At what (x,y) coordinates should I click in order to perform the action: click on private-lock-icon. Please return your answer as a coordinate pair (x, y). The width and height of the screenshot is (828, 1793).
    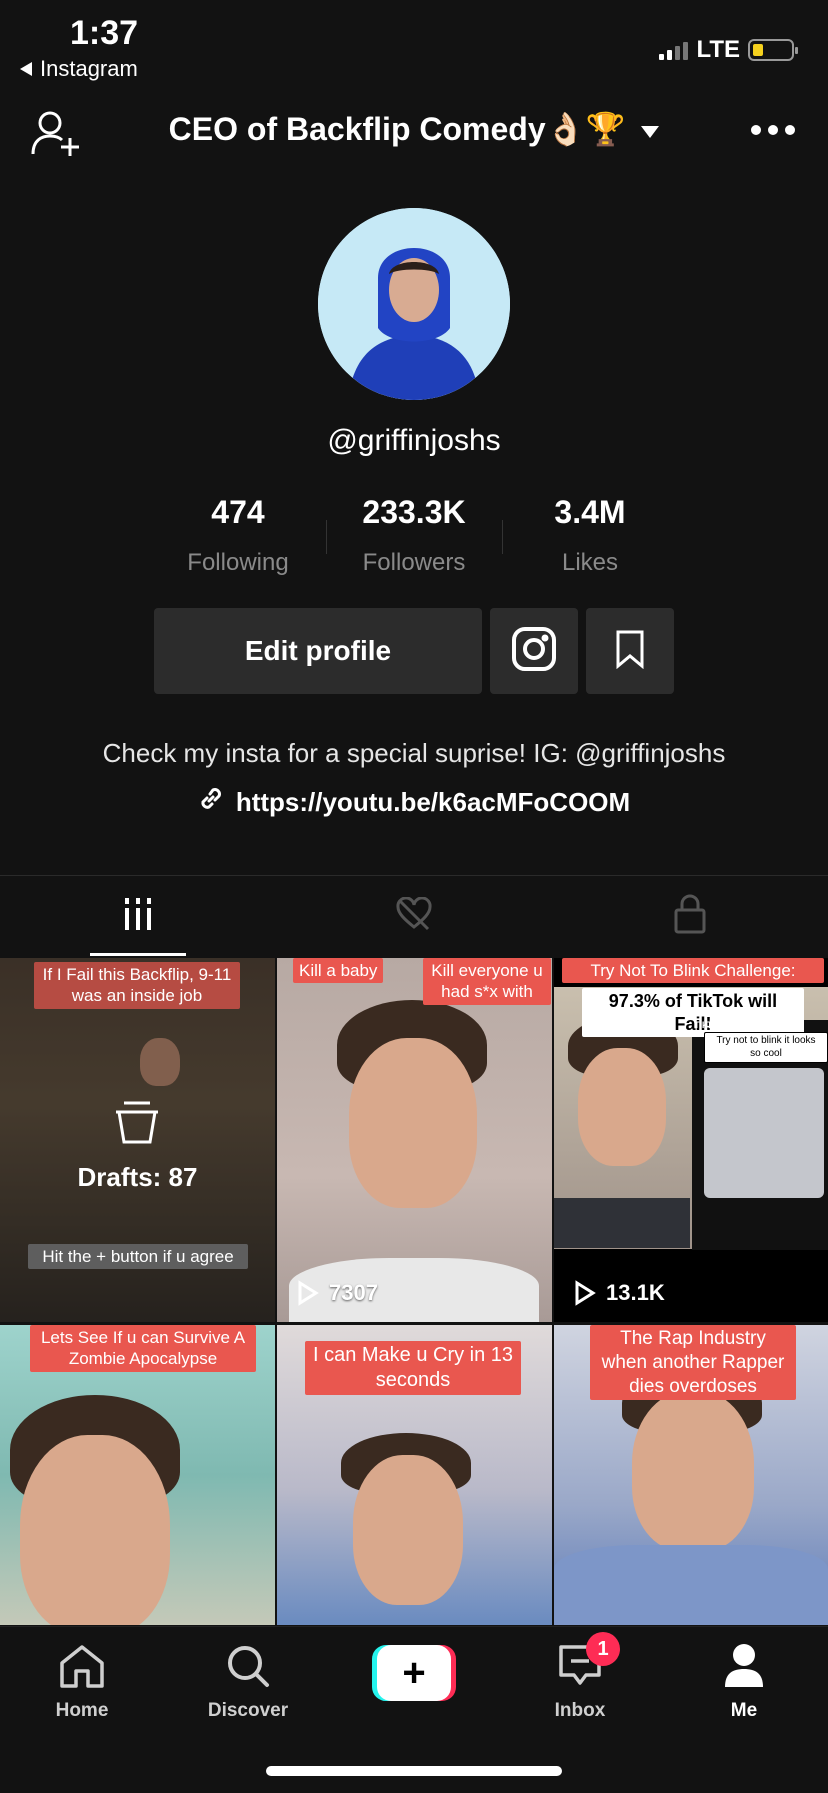
    Looking at the image, I should click on (690, 916).